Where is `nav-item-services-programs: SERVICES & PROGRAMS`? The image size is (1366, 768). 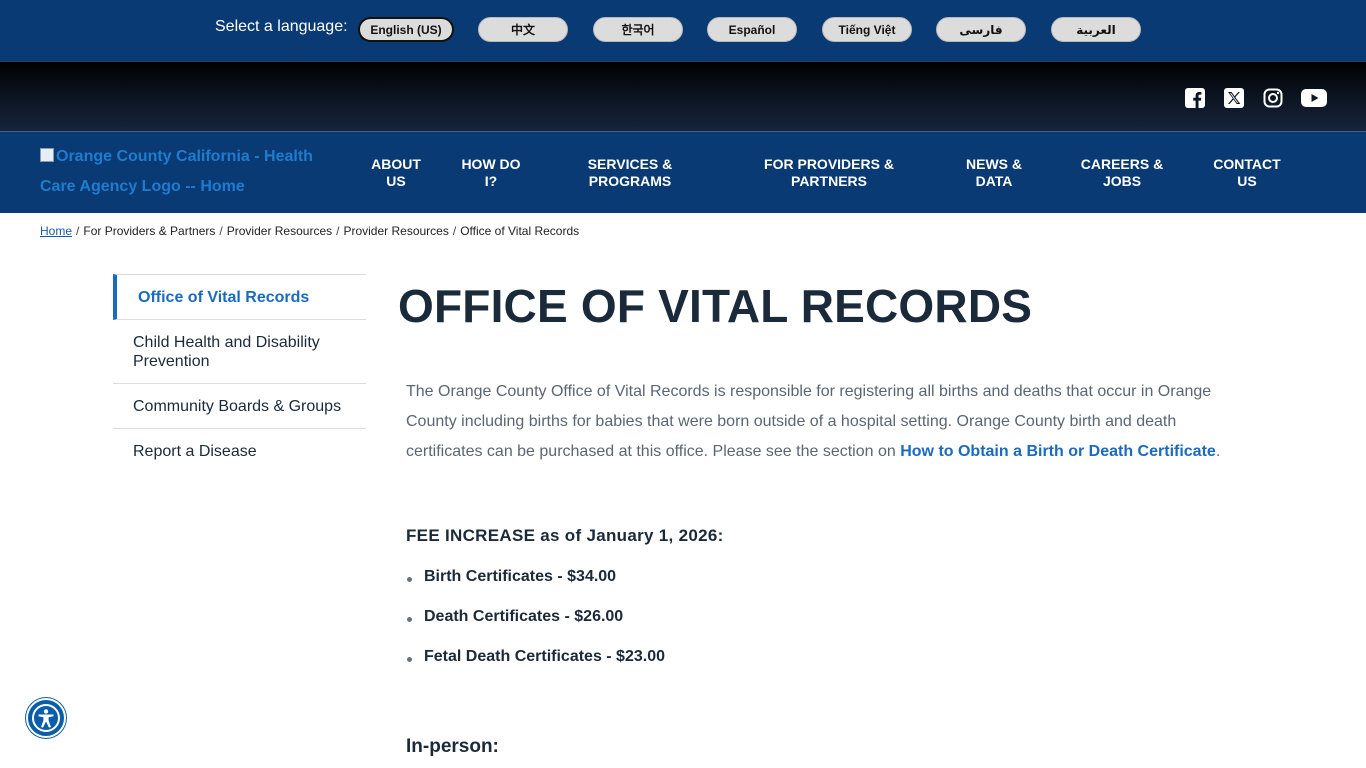
nav-item-services-programs: SERVICES & PROGRAMS is located at coordinates (630, 173).